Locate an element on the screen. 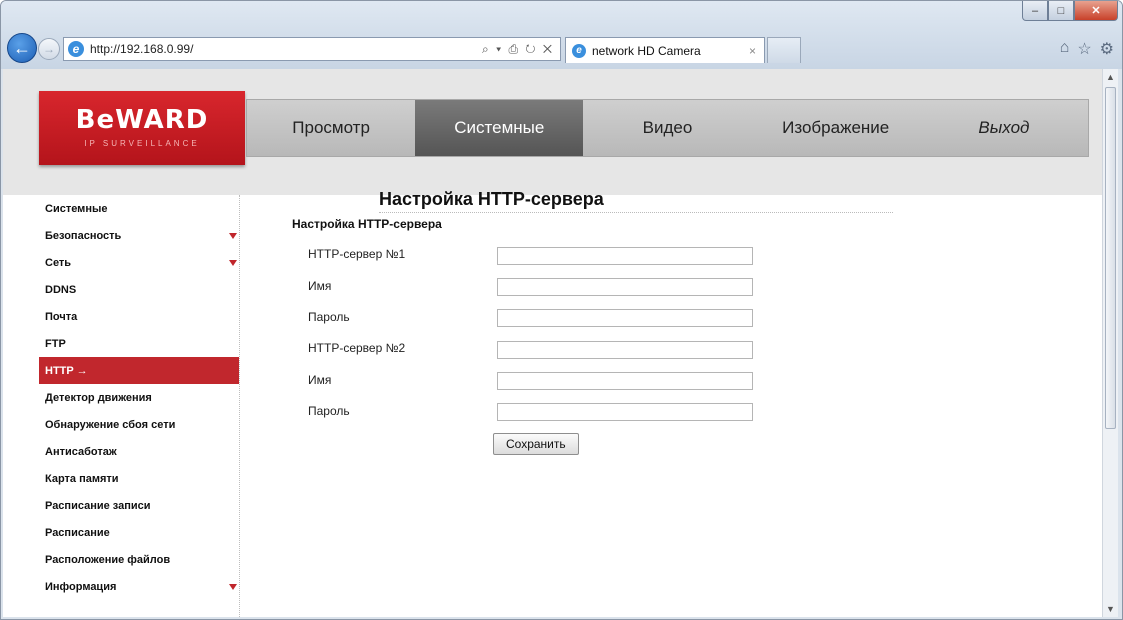 The width and height of the screenshot is (1123, 620). sidebar-item-label: Расположение файлов is located at coordinates (108, 559).